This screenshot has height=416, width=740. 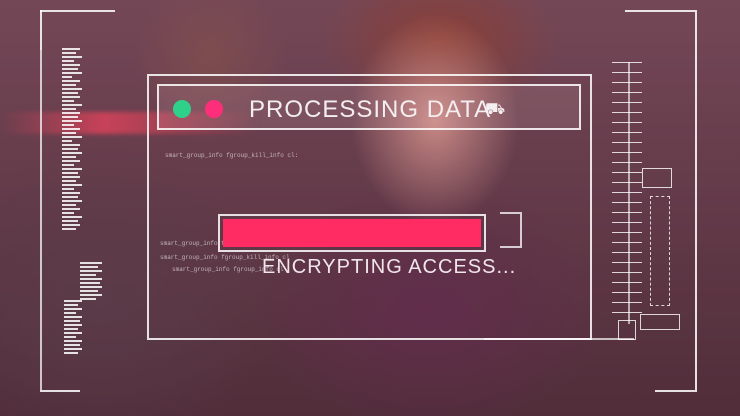 I want to click on right-widget-meter, so click(x=660, y=251).